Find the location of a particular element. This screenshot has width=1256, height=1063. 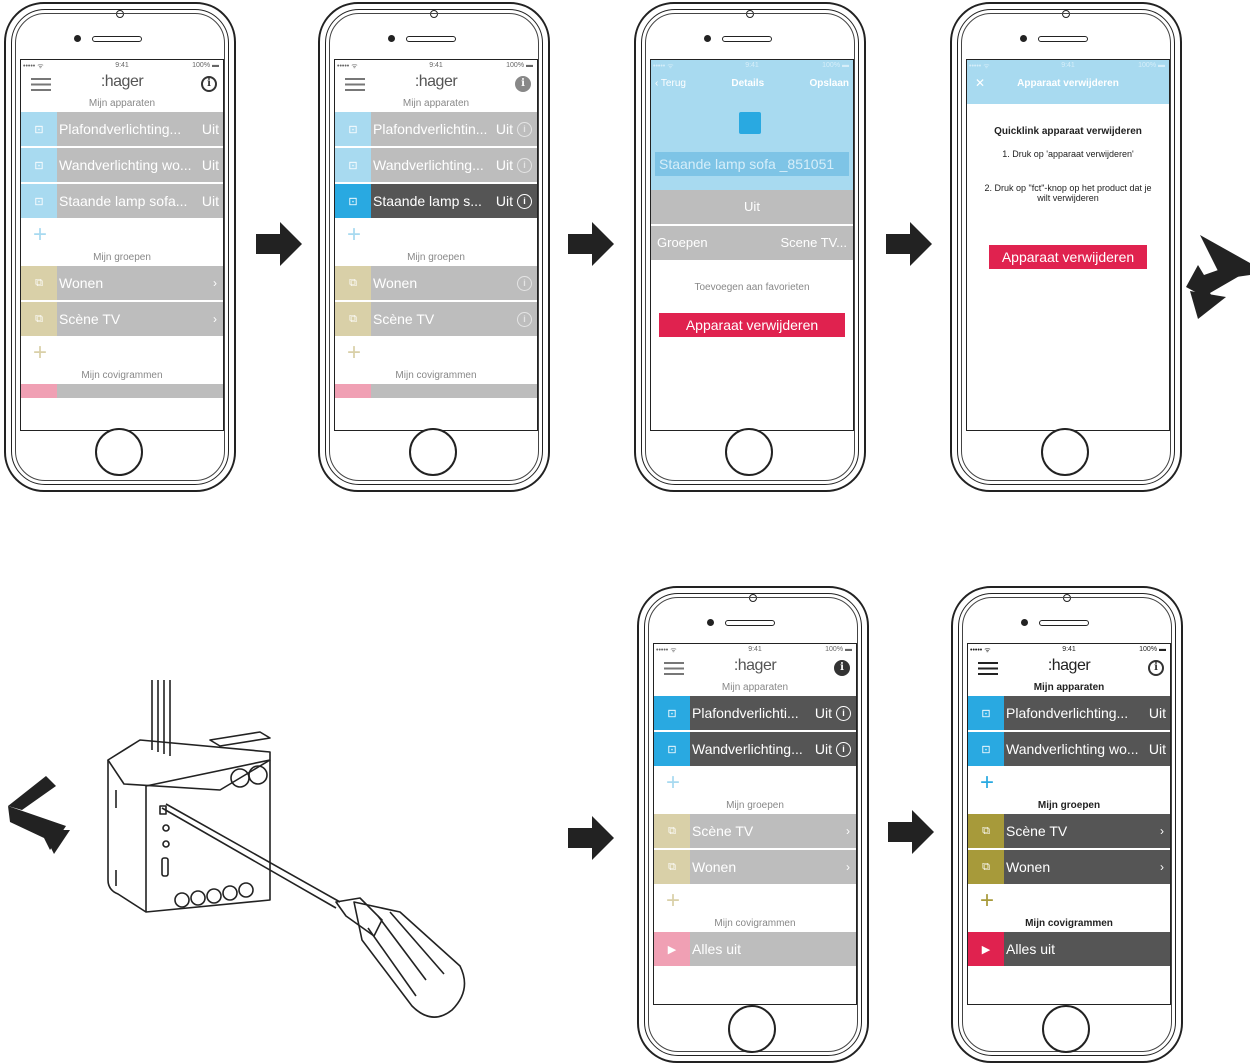

groepen-label: Groepen is located at coordinates (682, 242).